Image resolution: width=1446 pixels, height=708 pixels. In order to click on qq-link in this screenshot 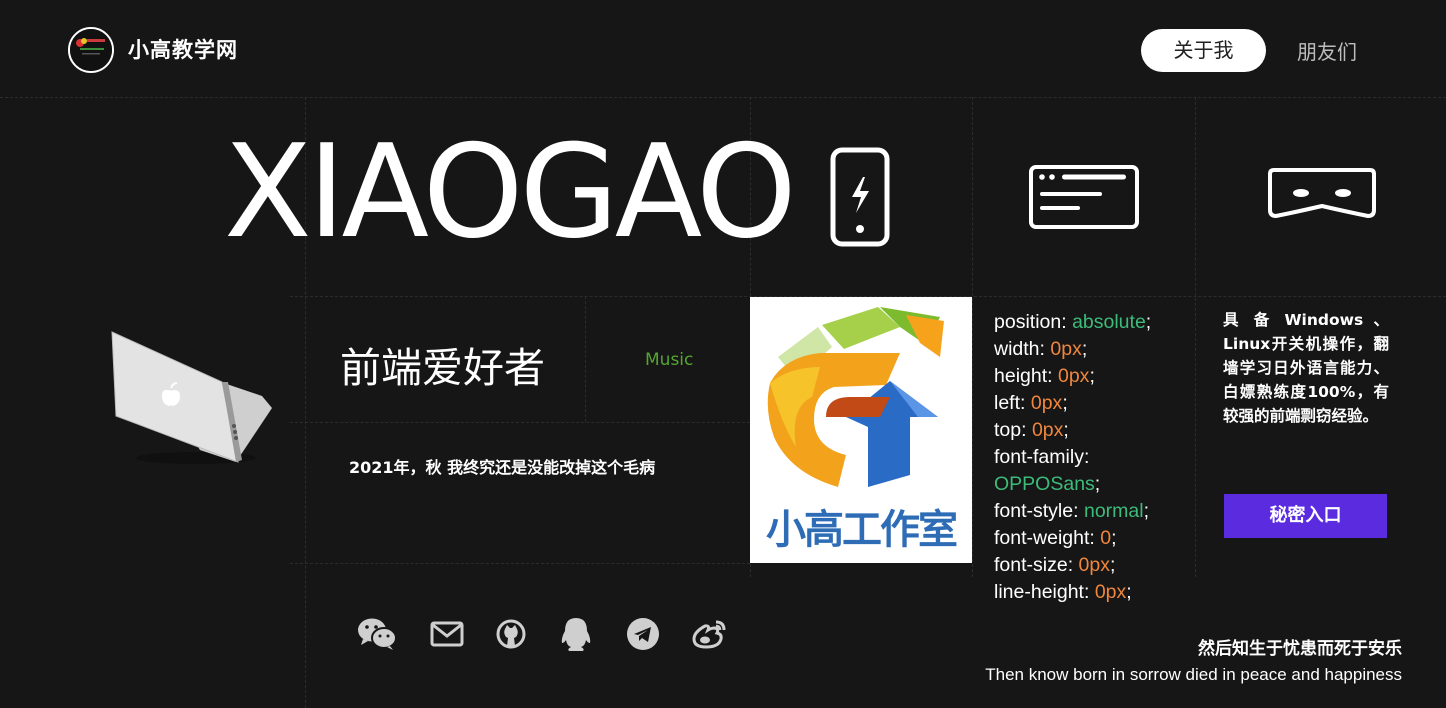, I will do `click(576, 634)`.